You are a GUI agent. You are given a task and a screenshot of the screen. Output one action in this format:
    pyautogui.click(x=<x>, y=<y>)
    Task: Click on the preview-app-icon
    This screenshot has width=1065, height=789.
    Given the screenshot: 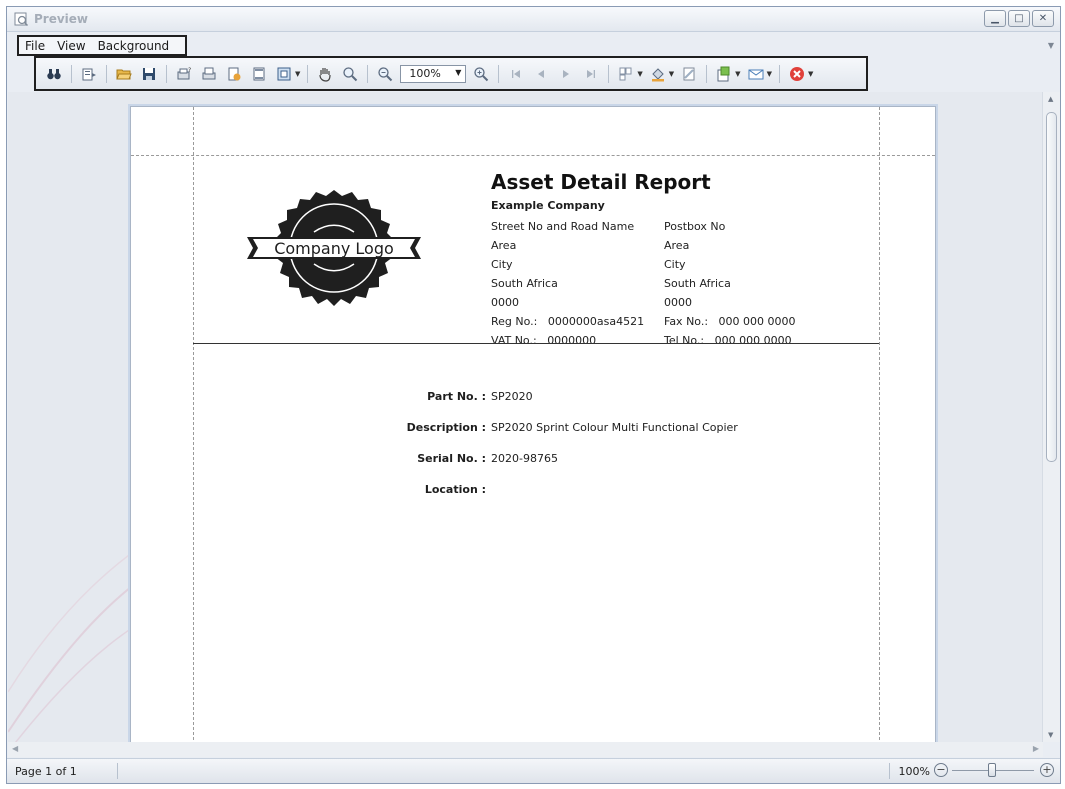 What is the action you would take?
    pyautogui.click(x=21, y=19)
    